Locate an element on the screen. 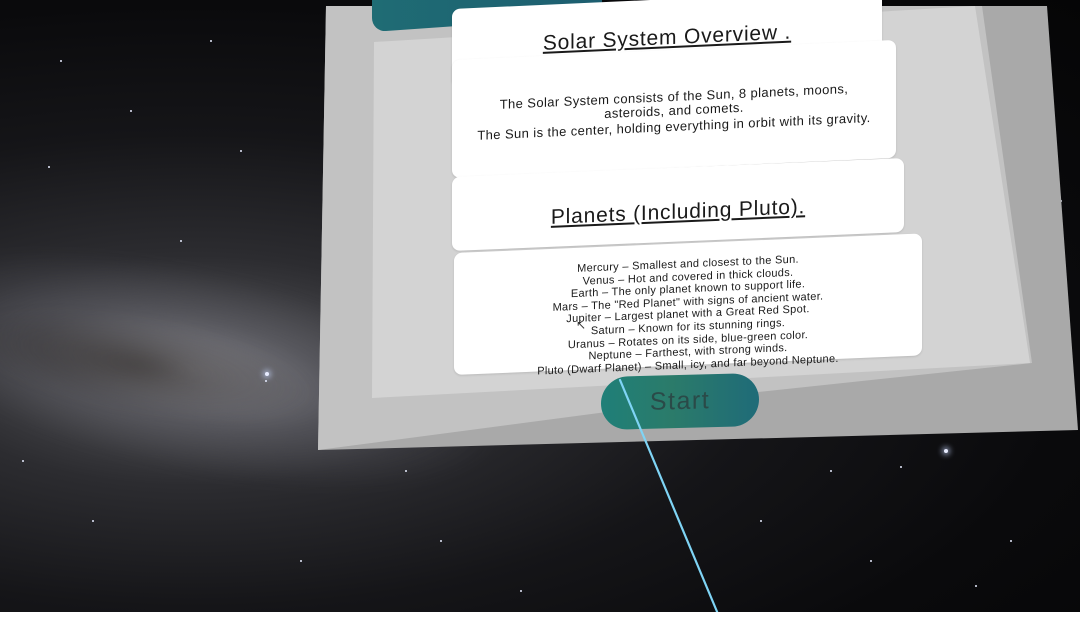 The width and height of the screenshot is (1080, 618). planets-title: Planets (Including Pluto). is located at coordinates (678, 212).